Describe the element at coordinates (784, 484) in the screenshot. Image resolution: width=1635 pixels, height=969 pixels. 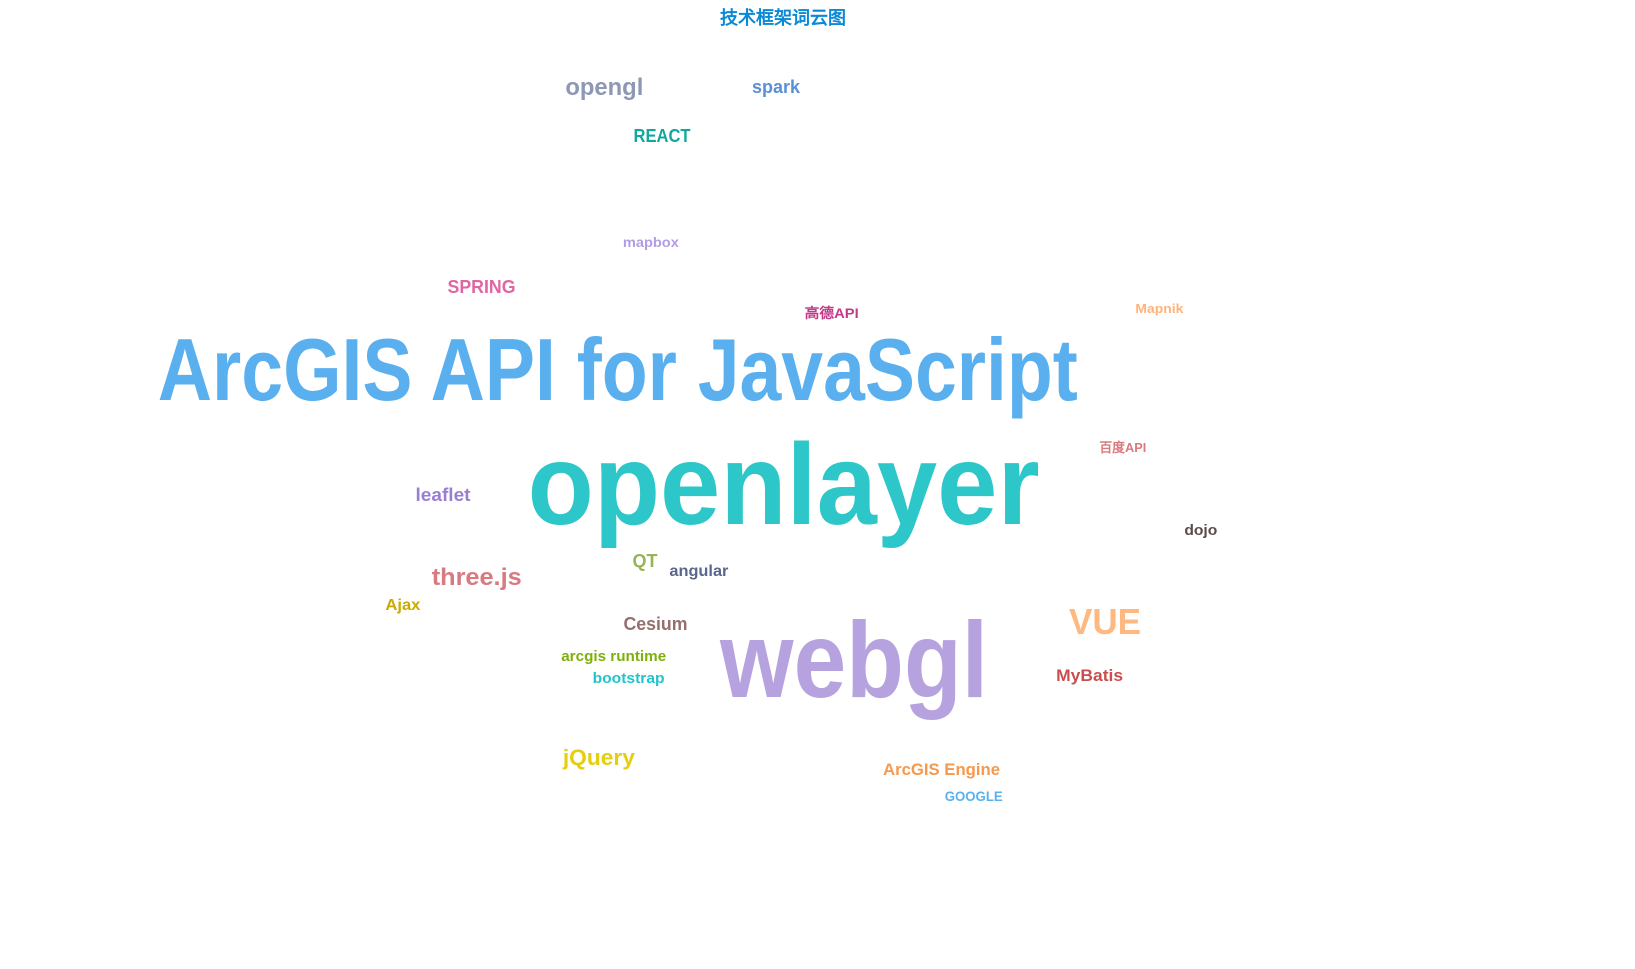
I see `word-openlayer: openlayer` at that location.